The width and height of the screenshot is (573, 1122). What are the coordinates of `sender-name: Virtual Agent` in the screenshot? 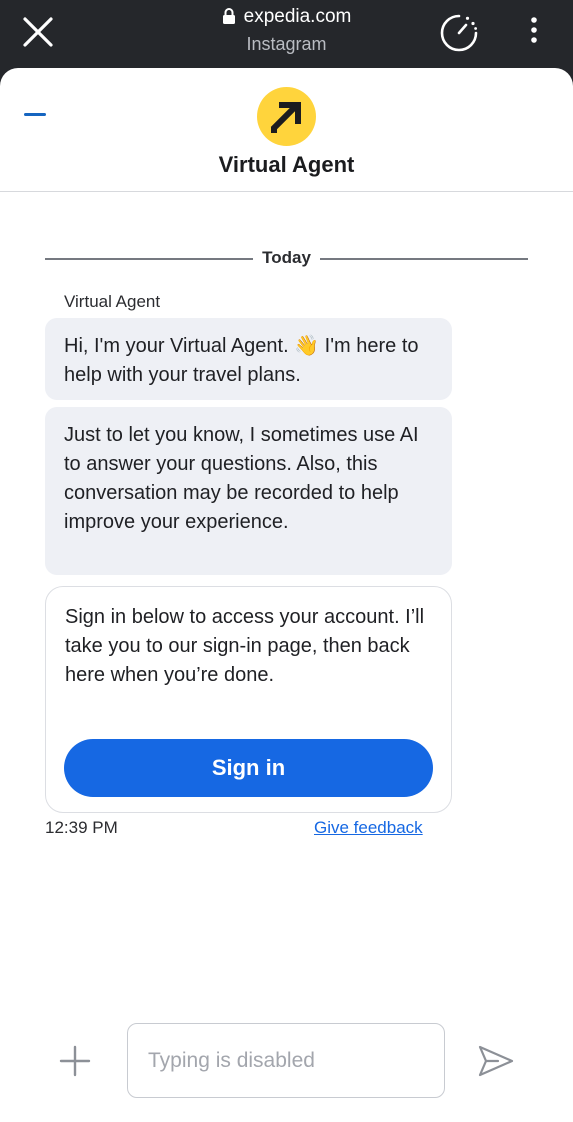 It's located at (112, 301).